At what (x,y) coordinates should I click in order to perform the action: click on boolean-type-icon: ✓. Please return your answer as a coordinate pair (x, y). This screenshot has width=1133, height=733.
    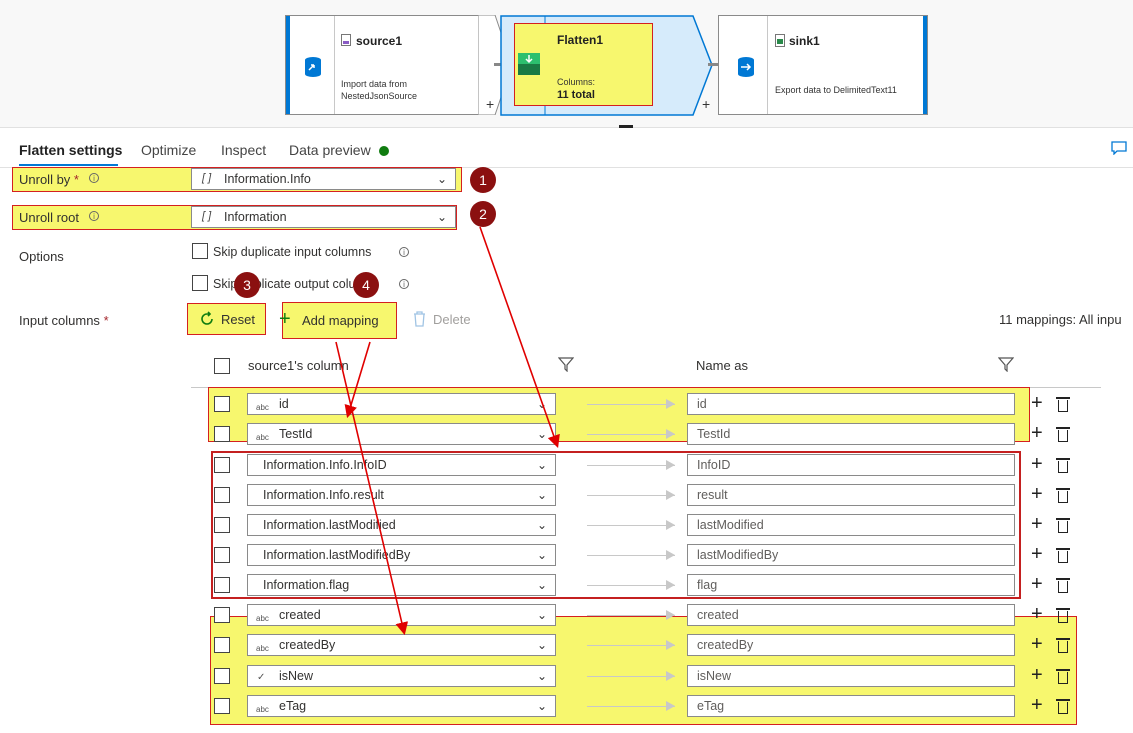
    Looking at the image, I should click on (261, 677).